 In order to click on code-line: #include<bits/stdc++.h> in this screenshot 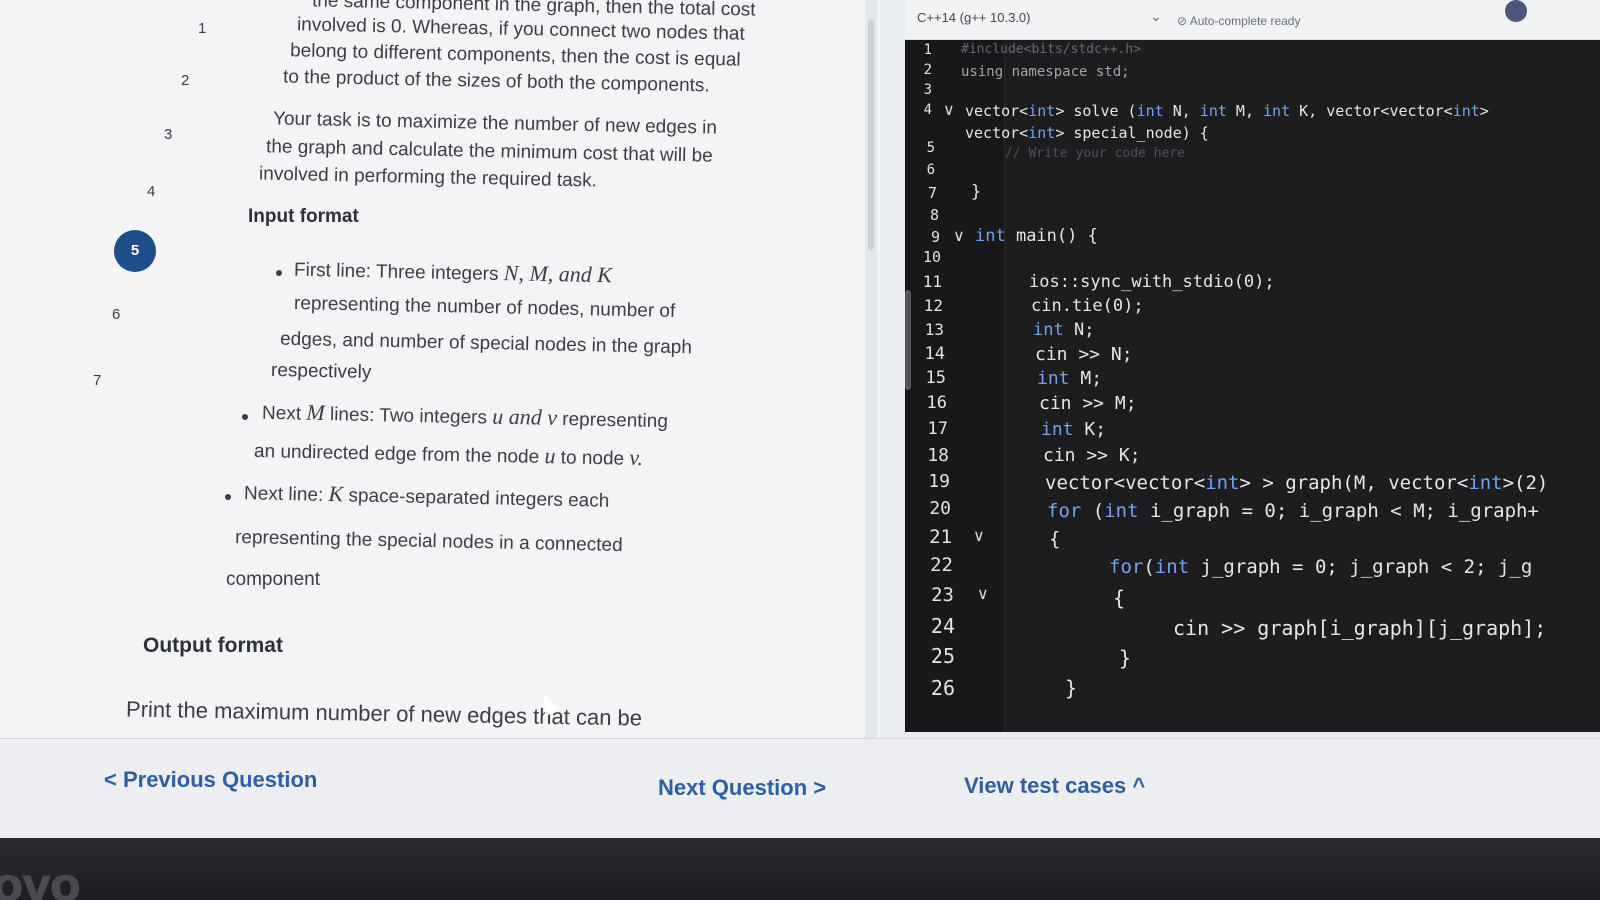, I will do `click(1051, 49)`.